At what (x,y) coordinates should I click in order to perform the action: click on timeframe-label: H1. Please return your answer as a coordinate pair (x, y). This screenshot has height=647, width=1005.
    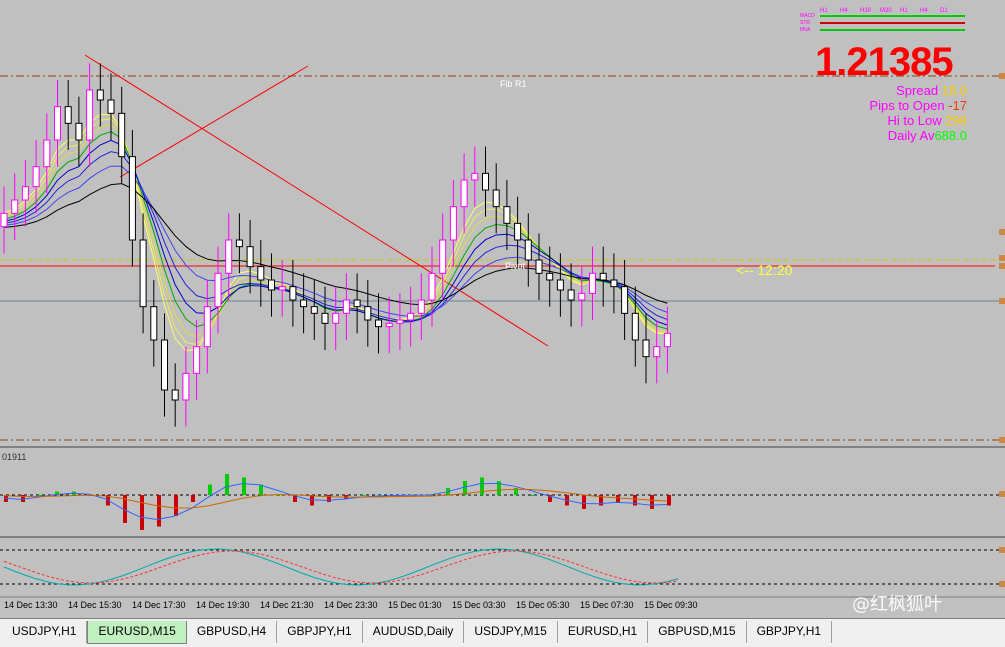
    Looking at the image, I should click on (904, 11).